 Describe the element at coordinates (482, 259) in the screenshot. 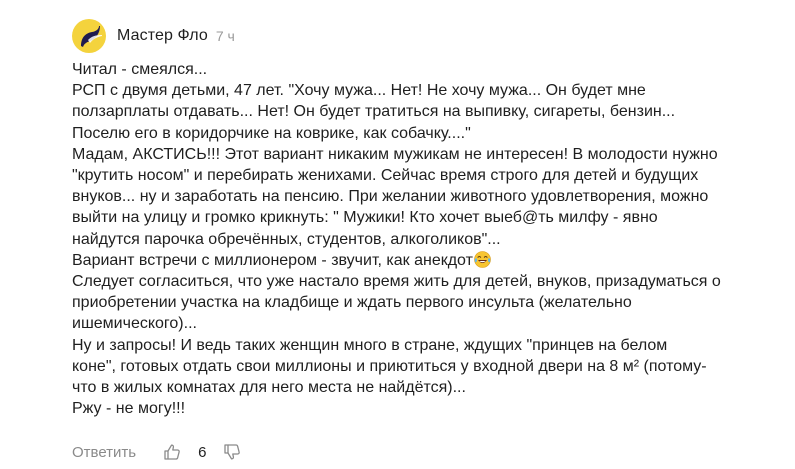

I see `laughing-crying-emoji-icon` at that location.